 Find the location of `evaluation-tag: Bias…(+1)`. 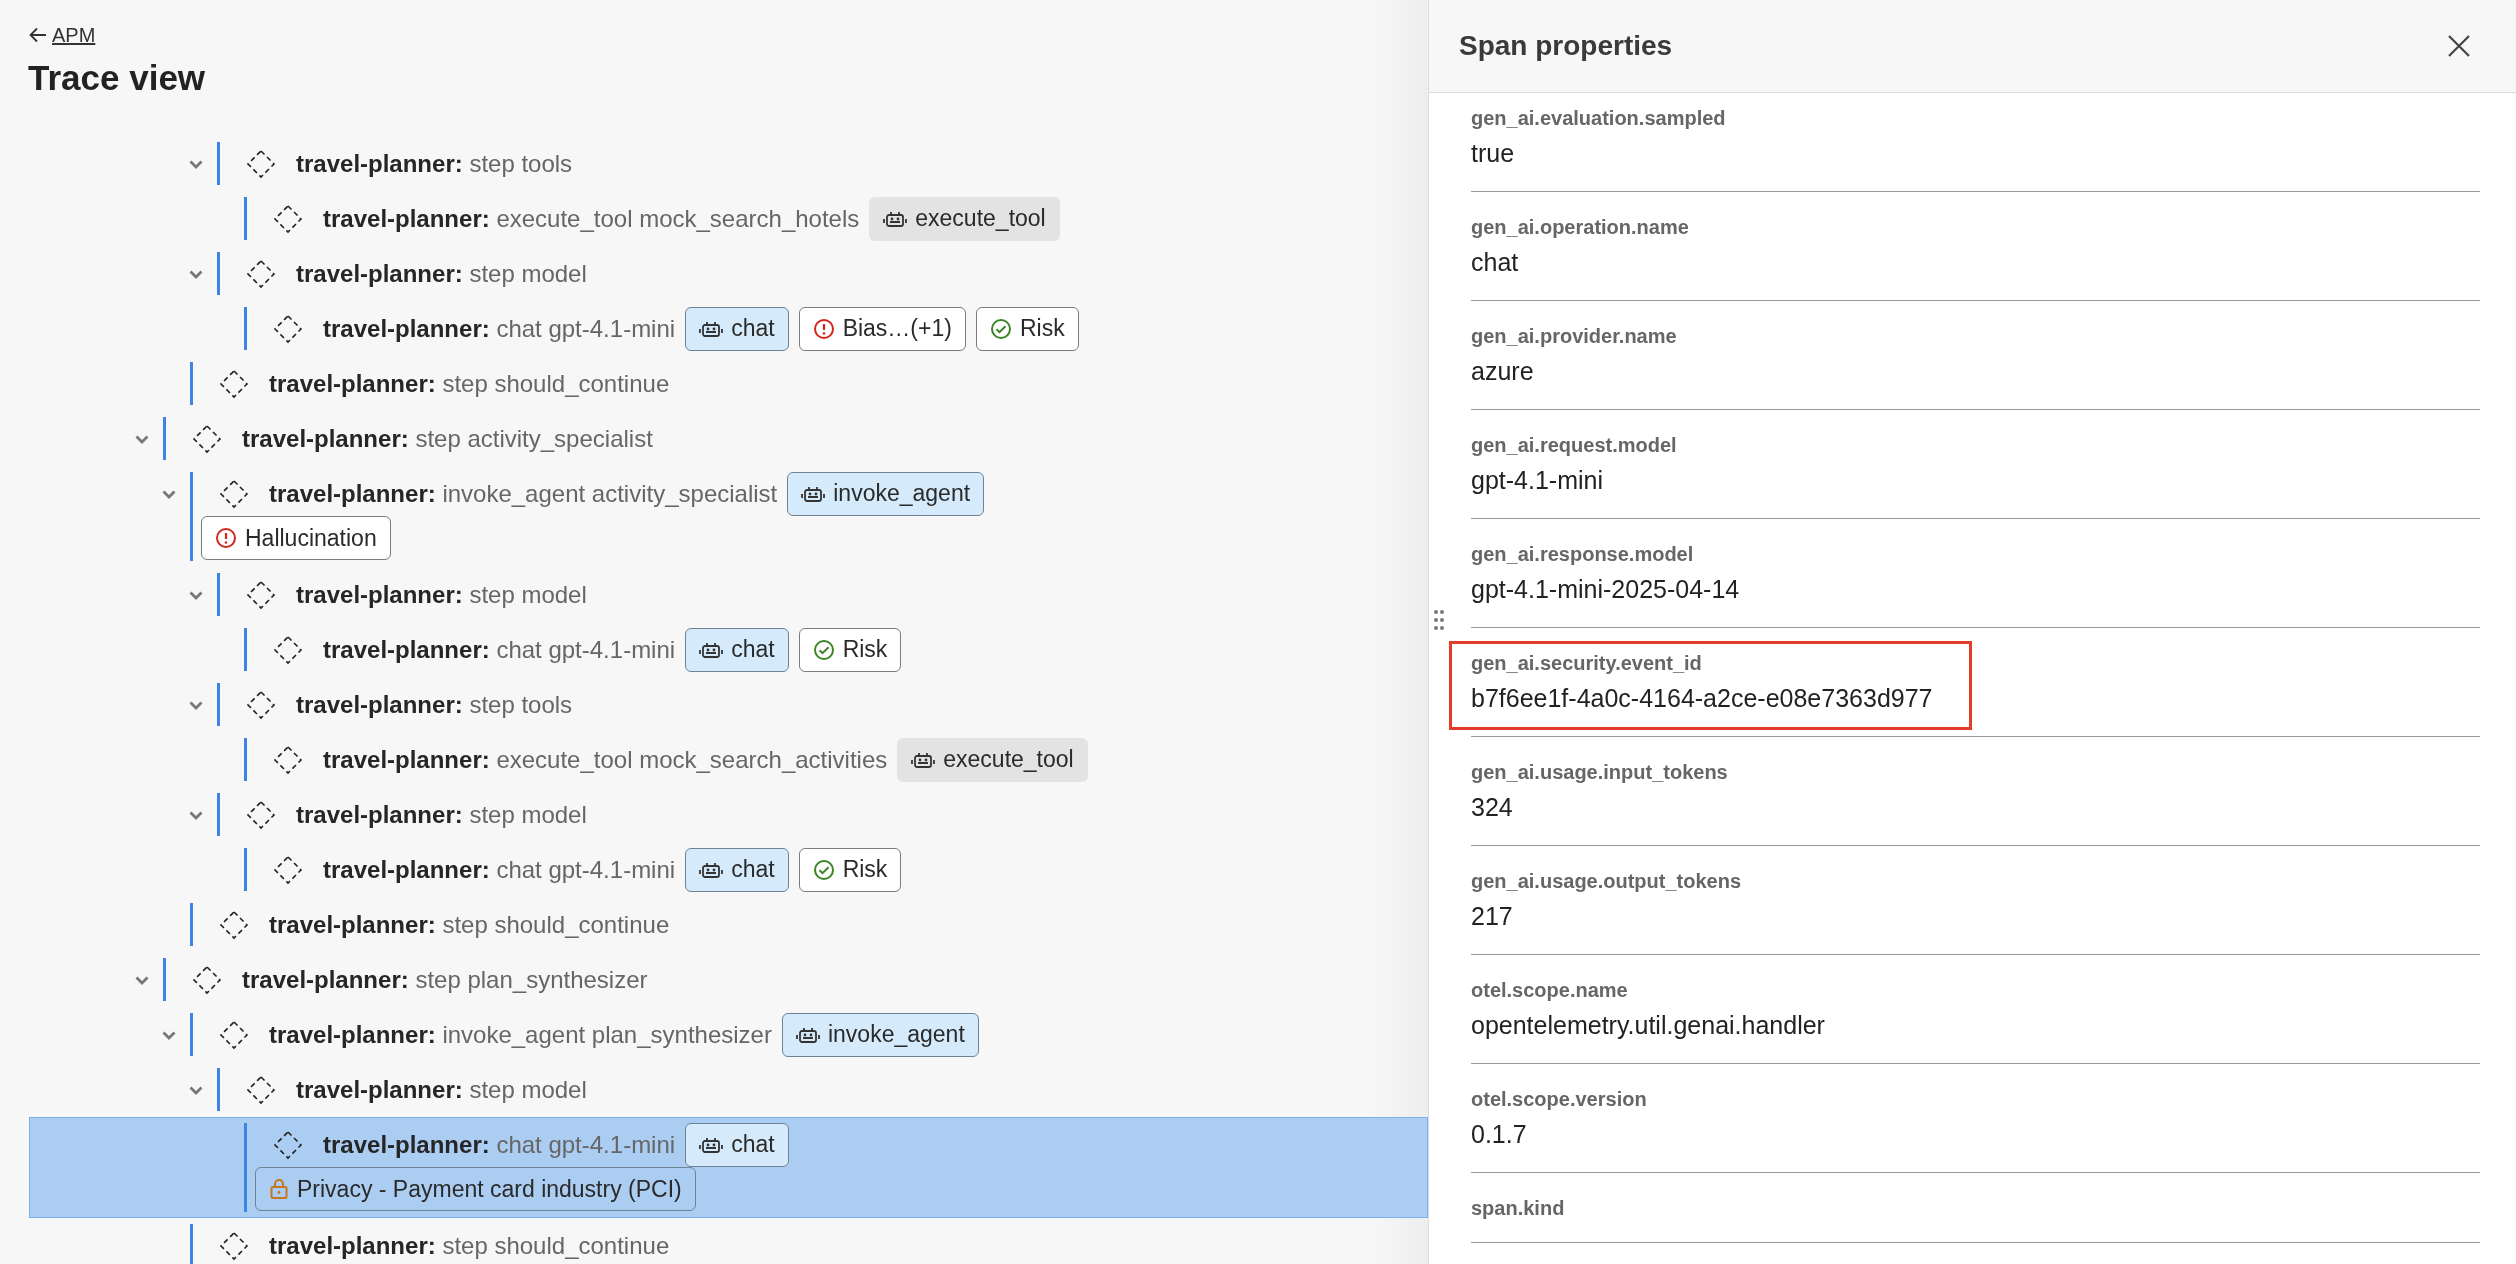

evaluation-tag: Bias…(+1) is located at coordinates (882, 328).